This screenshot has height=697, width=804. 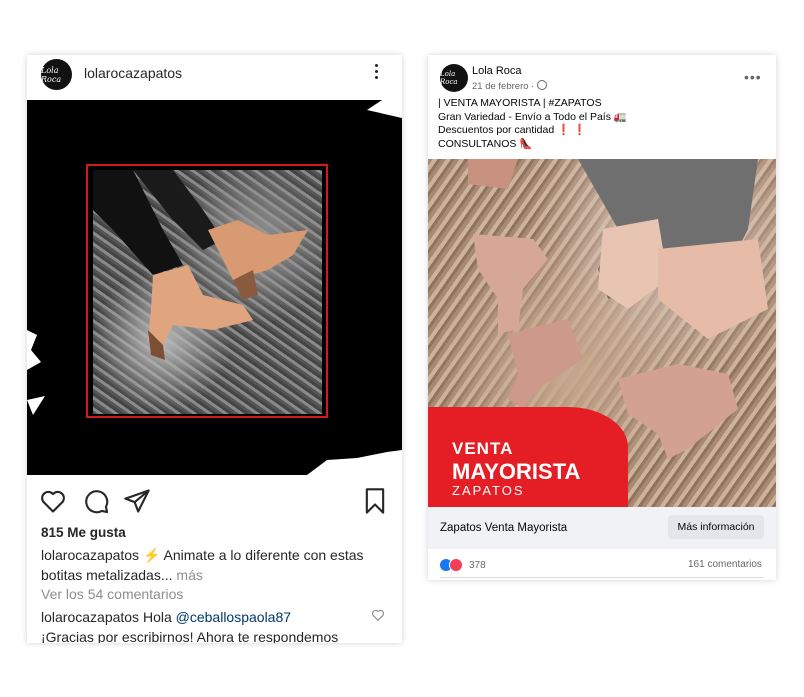 I want to click on instagram-username: lolarocazapatos, so click(x=133, y=73).